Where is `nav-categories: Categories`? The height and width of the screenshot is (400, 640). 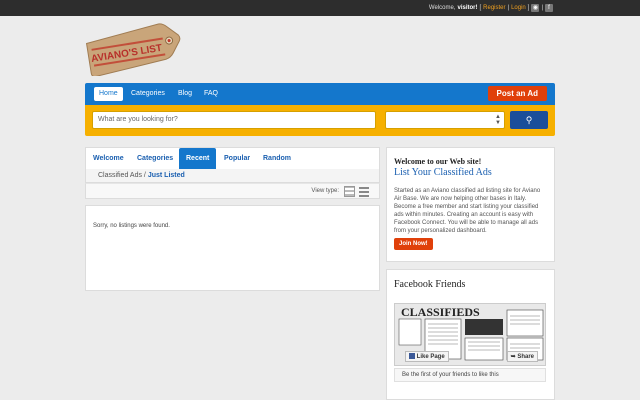 nav-categories: Categories is located at coordinates (148, 94).